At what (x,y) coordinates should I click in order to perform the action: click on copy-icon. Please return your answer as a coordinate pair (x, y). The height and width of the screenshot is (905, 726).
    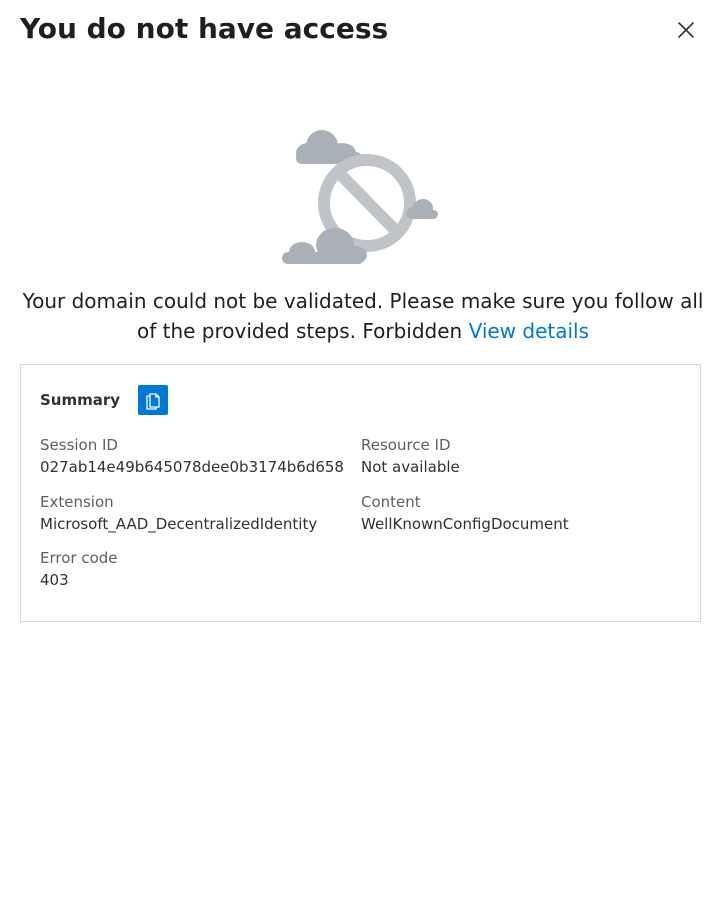
    Looking at the image, I should click on (153, 401).